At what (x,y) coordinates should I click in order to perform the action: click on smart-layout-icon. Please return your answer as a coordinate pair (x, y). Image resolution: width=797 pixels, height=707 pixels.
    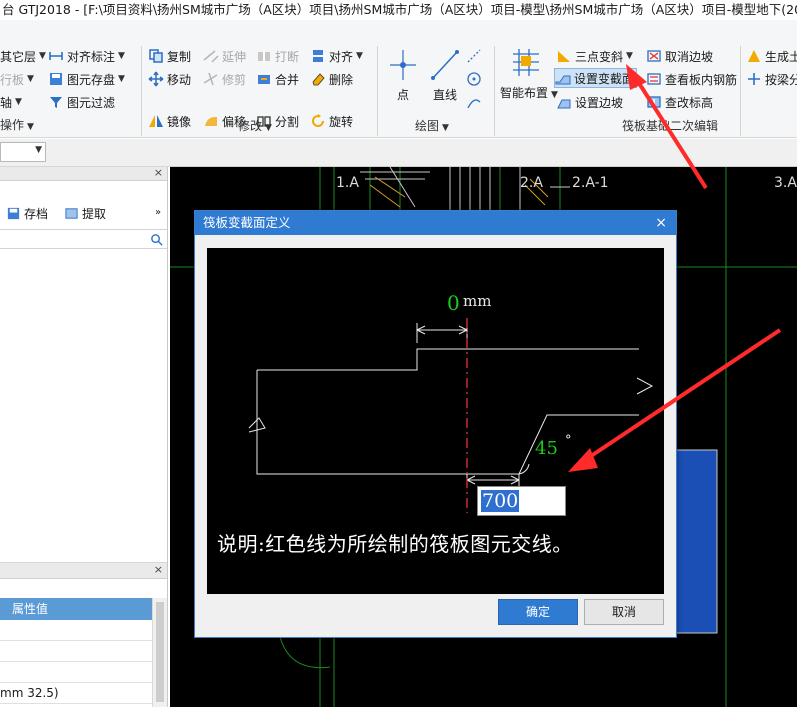
    Looking at the image, I should click on (526, 62).